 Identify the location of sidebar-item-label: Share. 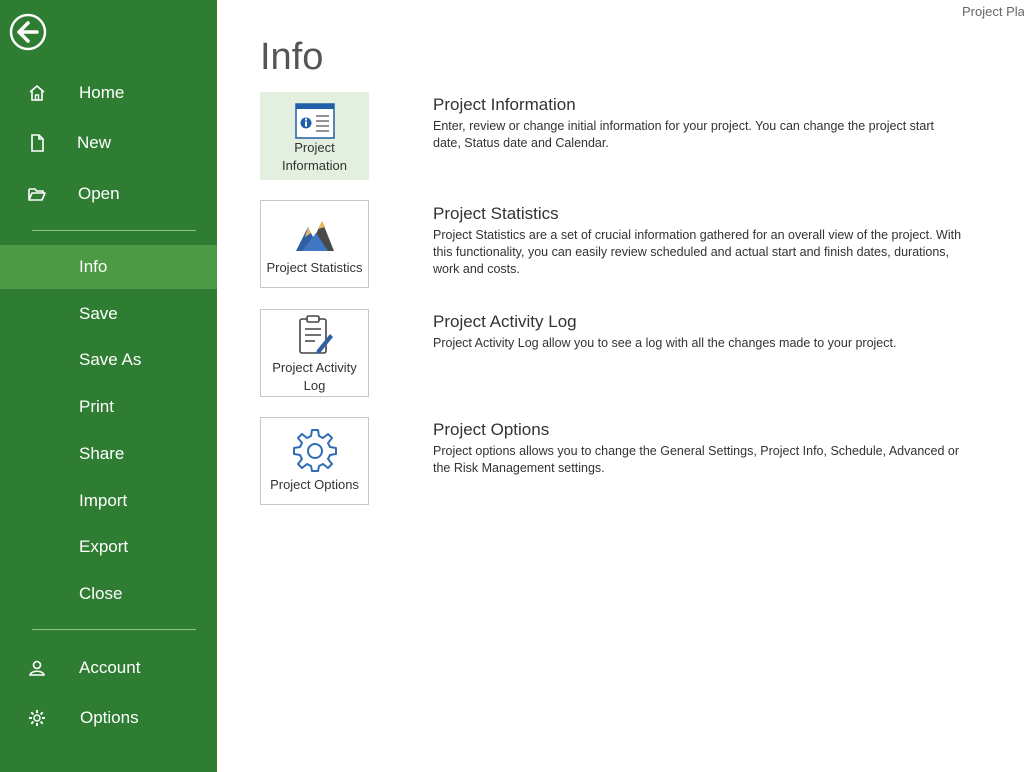
(102, 453).